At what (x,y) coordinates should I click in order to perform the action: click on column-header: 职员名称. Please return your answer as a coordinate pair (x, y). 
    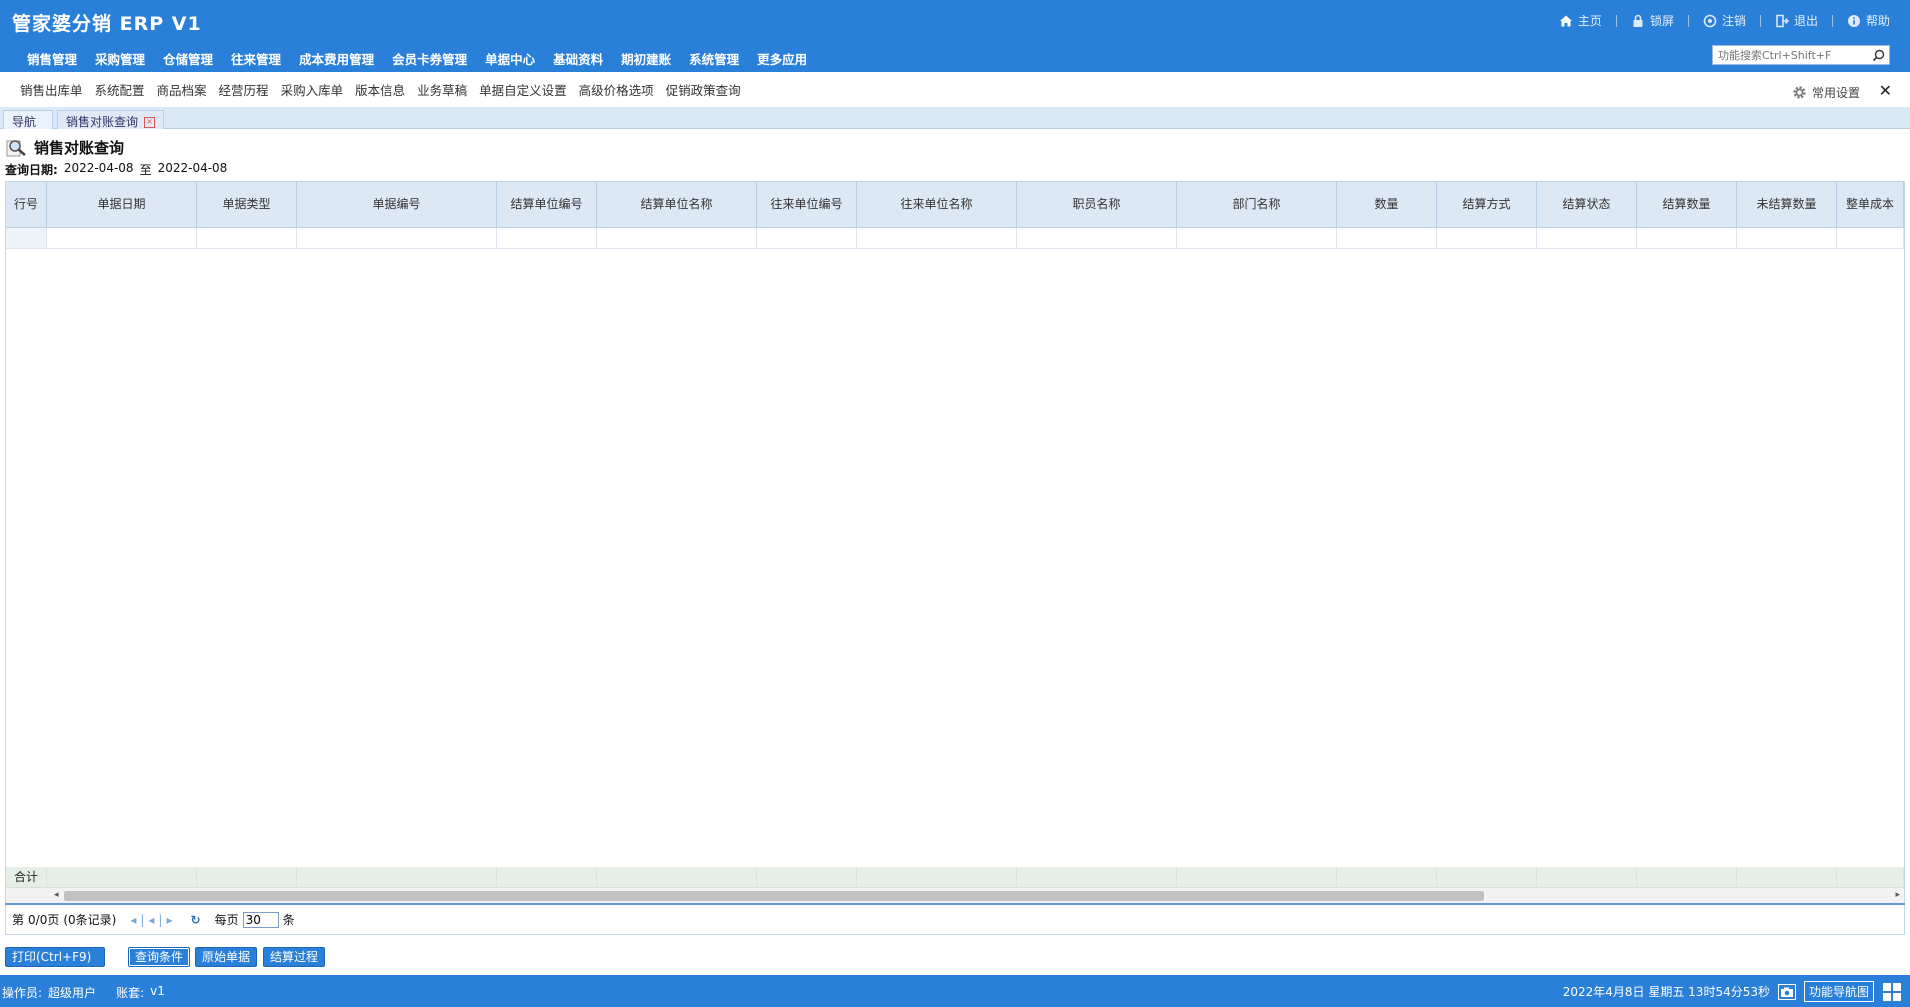
    Looking at the image, I should click on (1097, 204).